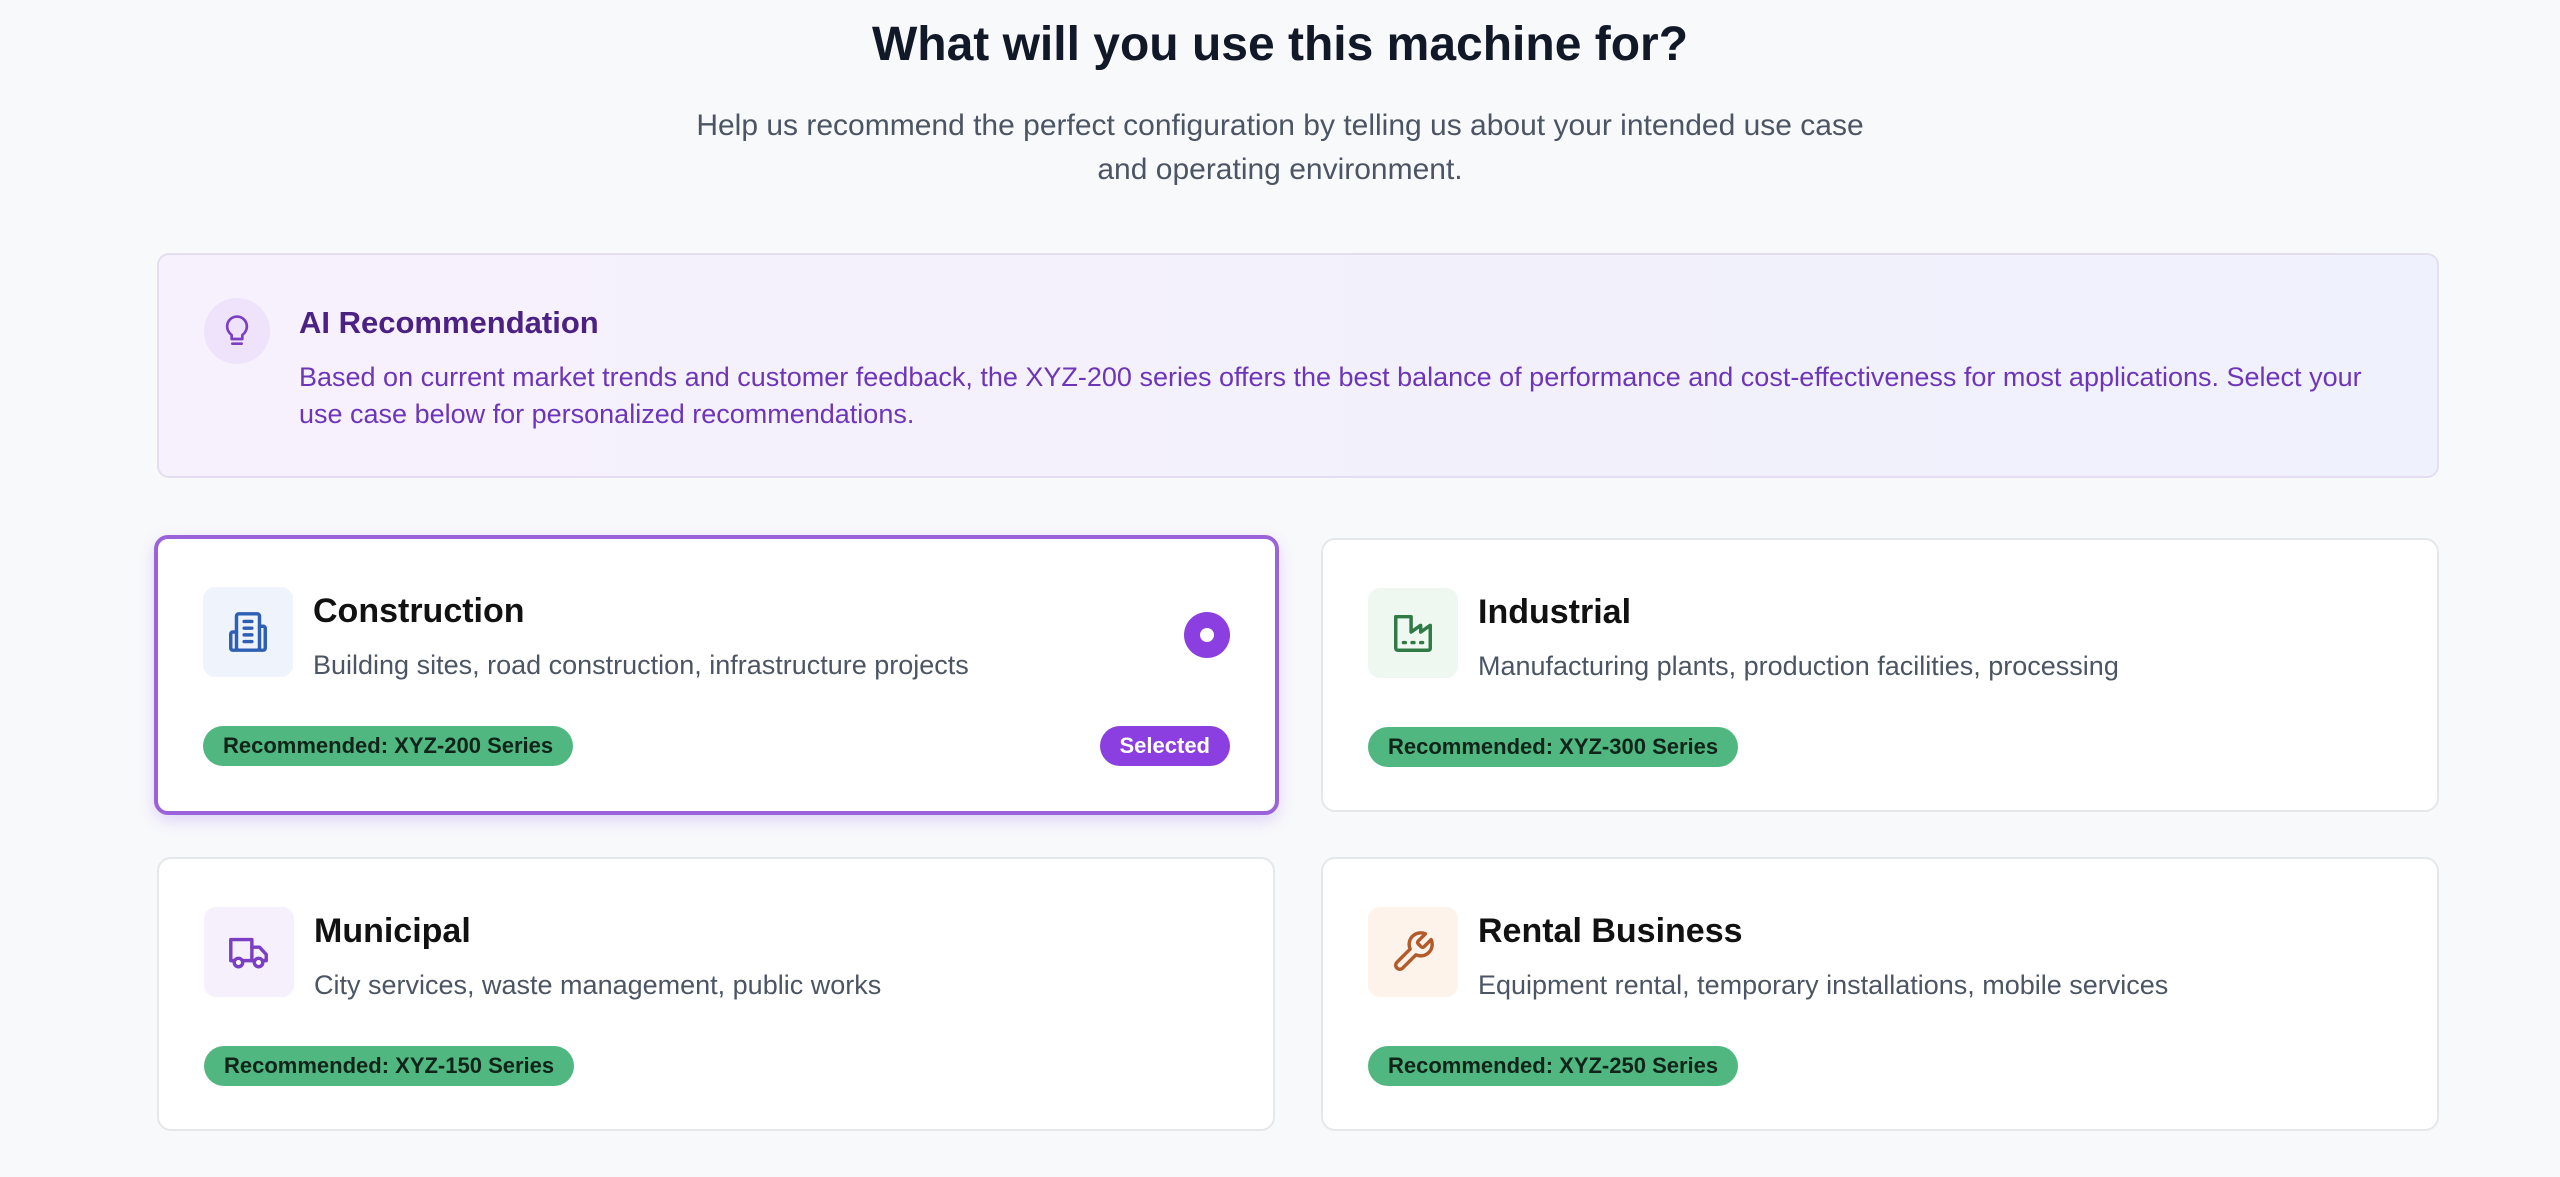 The image size is (2560, 1177). I want to click on selected-radio, so click(1207, 635).